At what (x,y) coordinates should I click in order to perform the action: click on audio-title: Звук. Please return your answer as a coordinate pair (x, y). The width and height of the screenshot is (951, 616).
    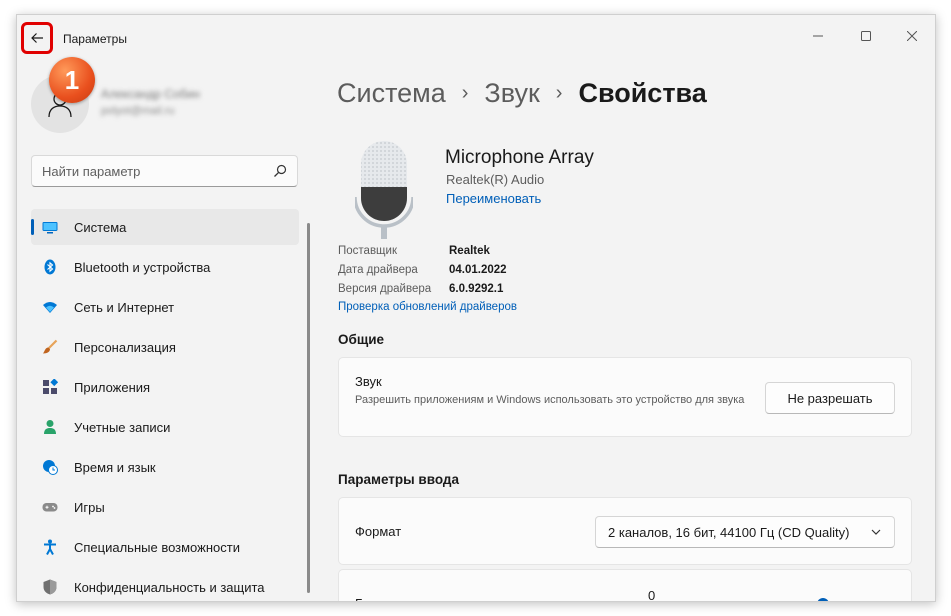
    Looking at the image, I should click on (368, 381).